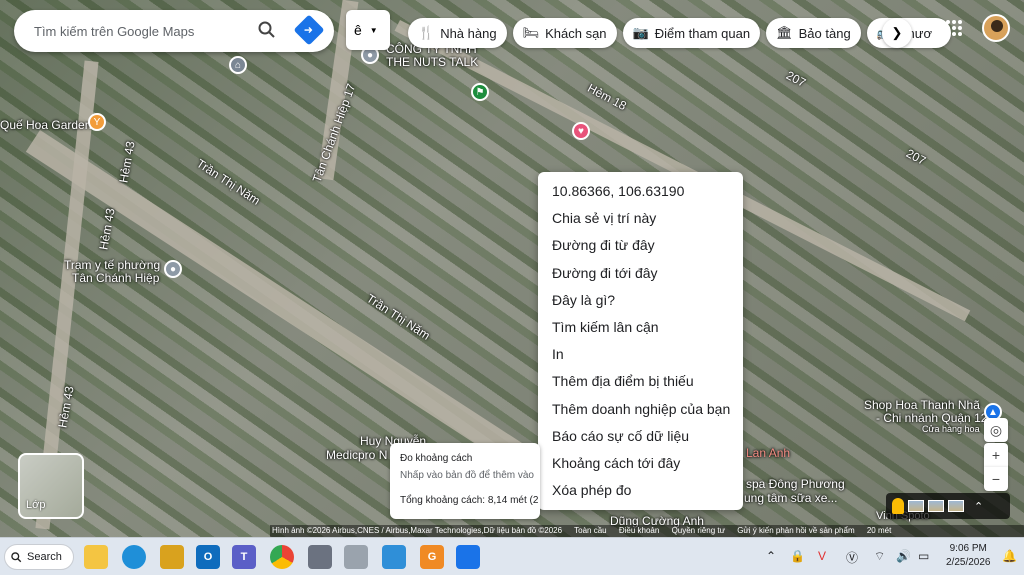  What do you see at coordinates (822, 556) in the screenshot?
I see `vivaldi-icon: V` at bounding box center [822, 556].